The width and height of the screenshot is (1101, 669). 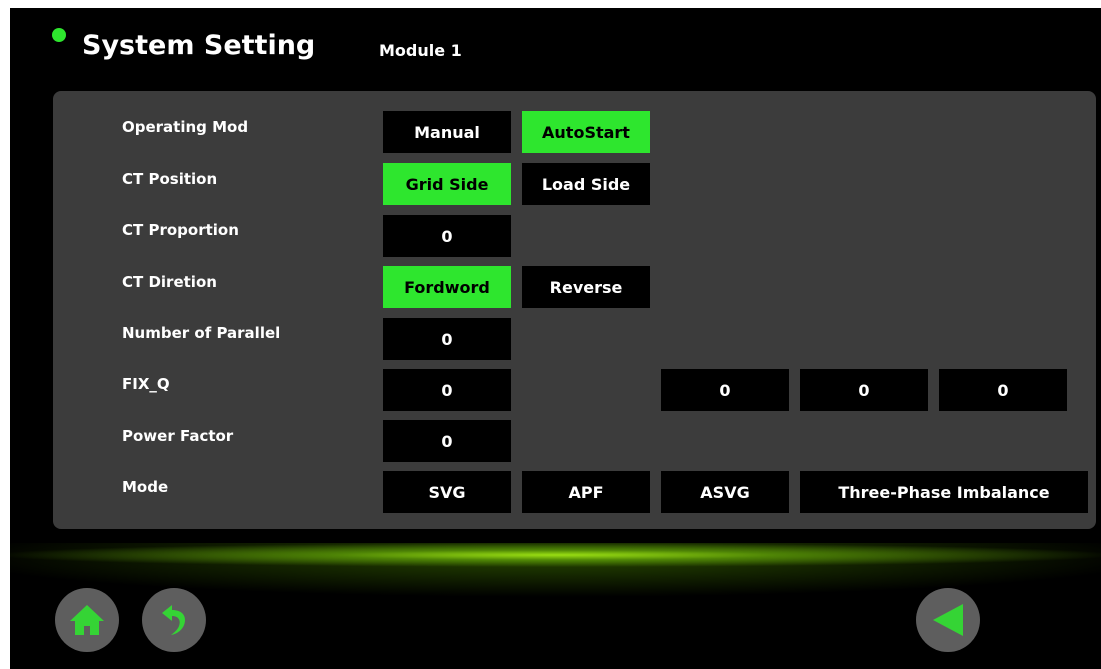 I want to click on ct-proportion-label: CT Proportion, so click(x=180, y=230).